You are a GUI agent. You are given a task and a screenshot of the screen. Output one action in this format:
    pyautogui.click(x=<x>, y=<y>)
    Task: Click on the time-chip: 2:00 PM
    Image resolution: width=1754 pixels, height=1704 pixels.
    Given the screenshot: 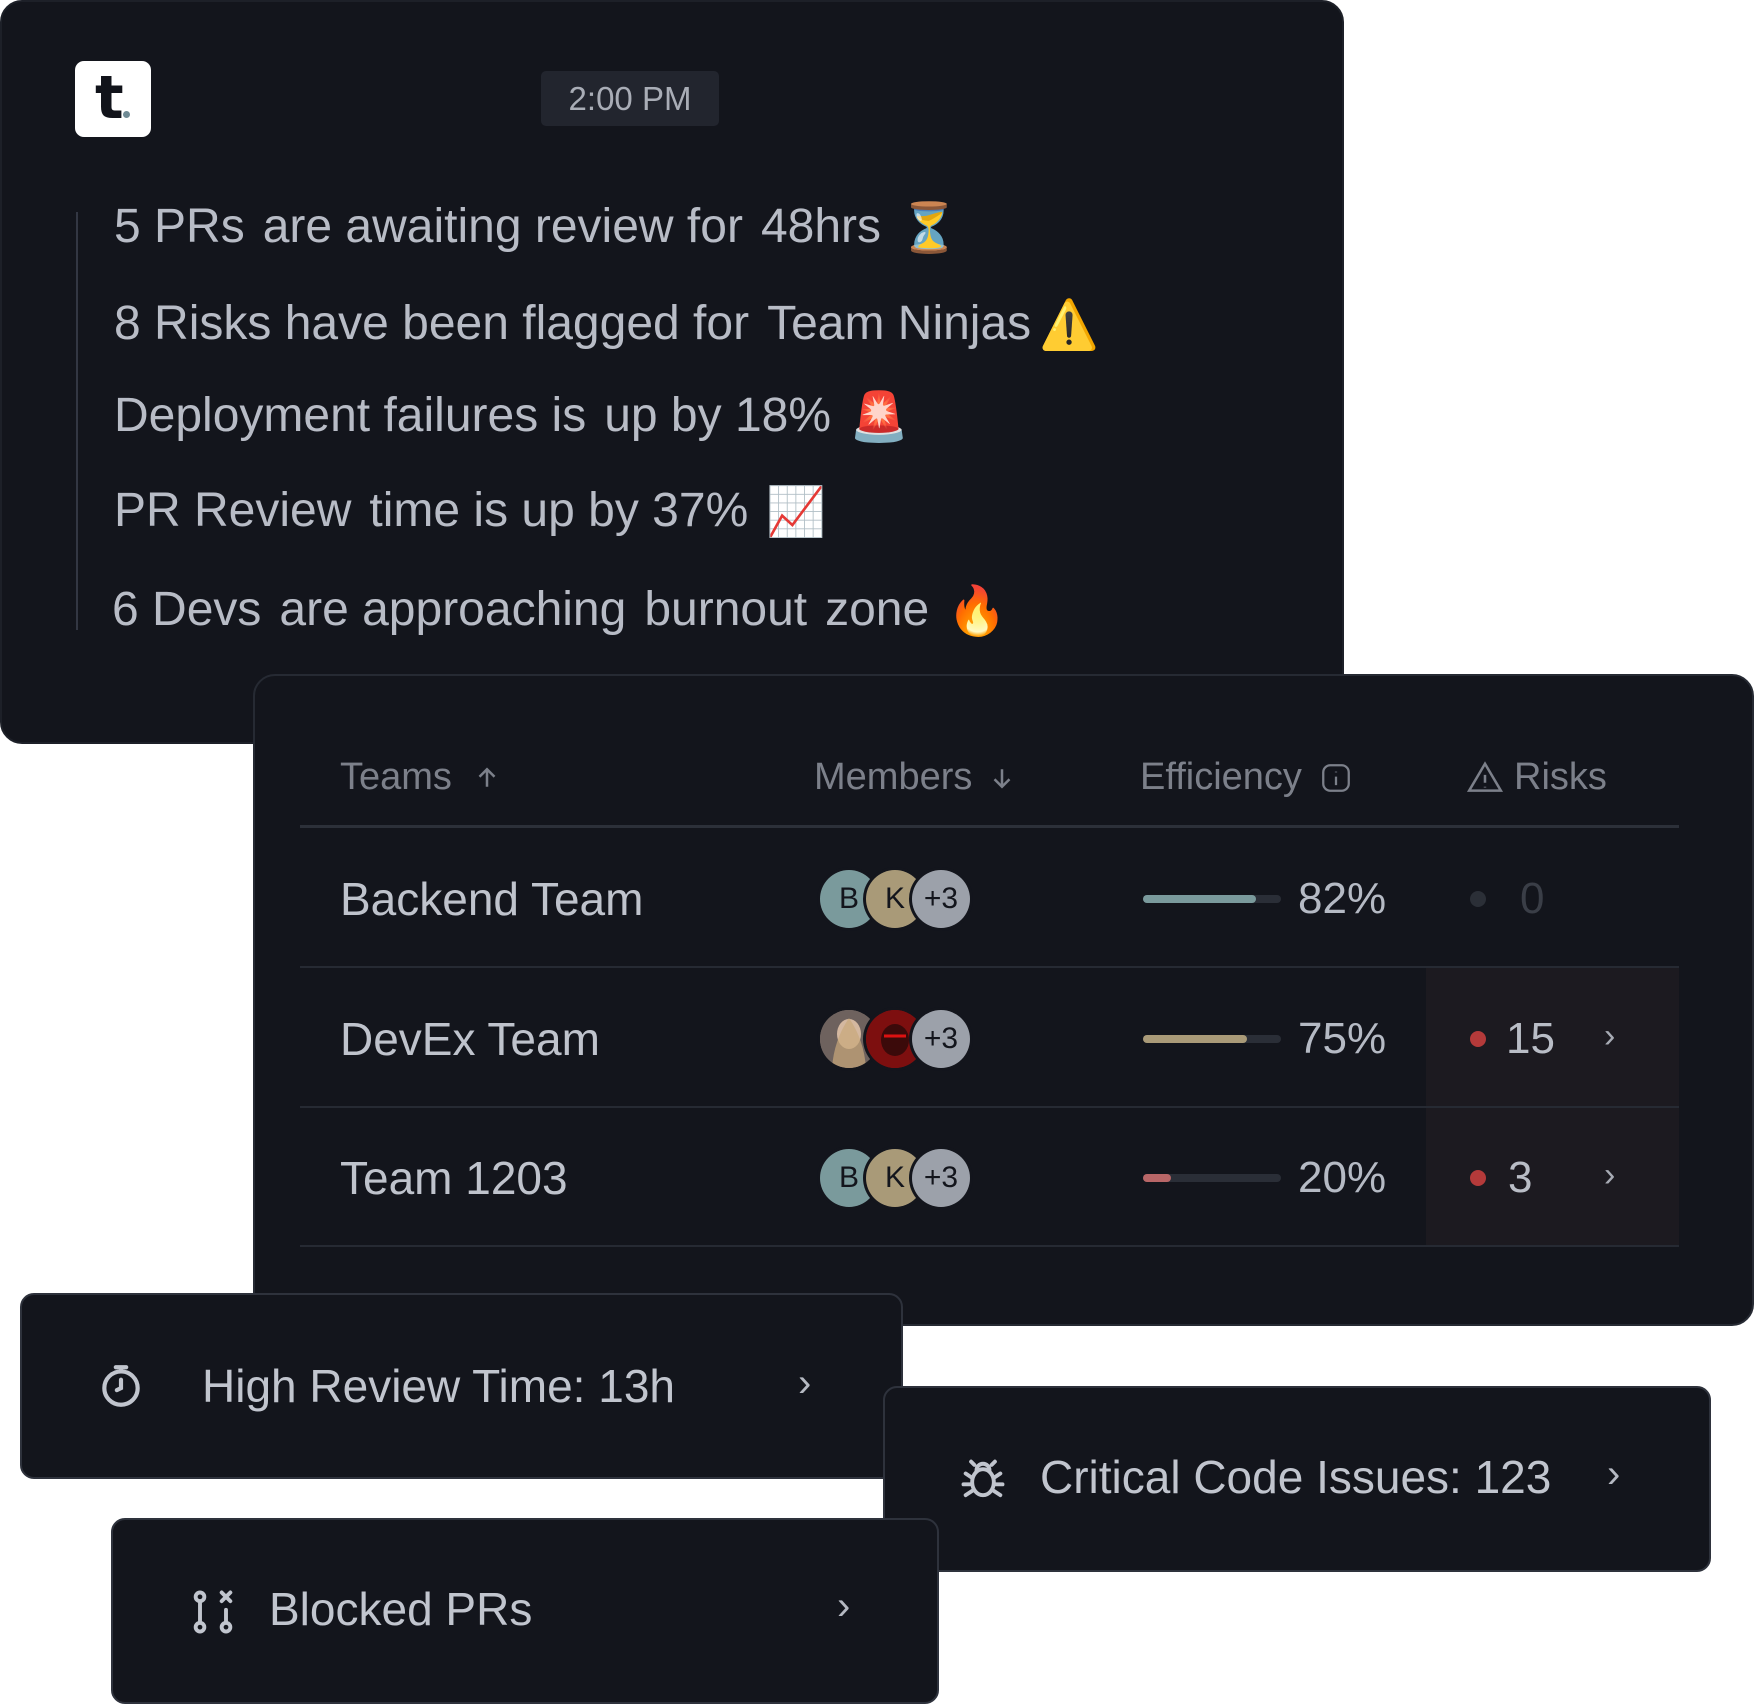 What is the action you would take?
    pyautogui.click(x=630, y=98)
    